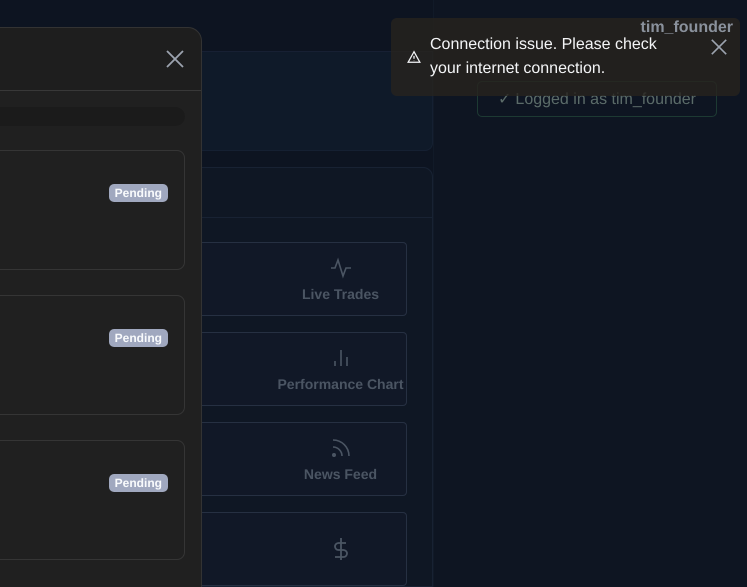 The image size is (747, 587). Describe the element at coordinates (544, 57) in the screenshot. I see `toast-message: Connection issue. Please check your internet connection.` at that location.